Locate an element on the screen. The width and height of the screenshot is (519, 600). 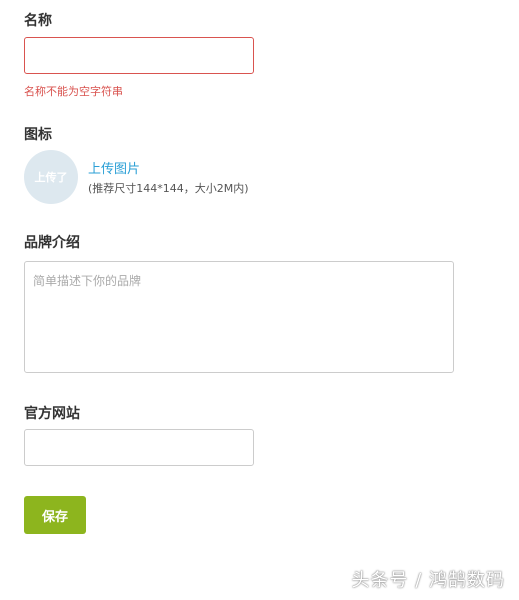
brand-intro-label: 品牌介绍 is located at coordinates (52, 243).